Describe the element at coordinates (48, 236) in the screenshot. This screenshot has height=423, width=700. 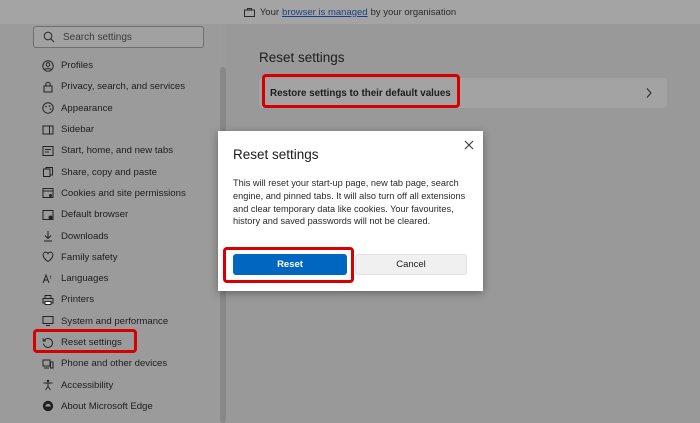
I see `download-icon` at that location.